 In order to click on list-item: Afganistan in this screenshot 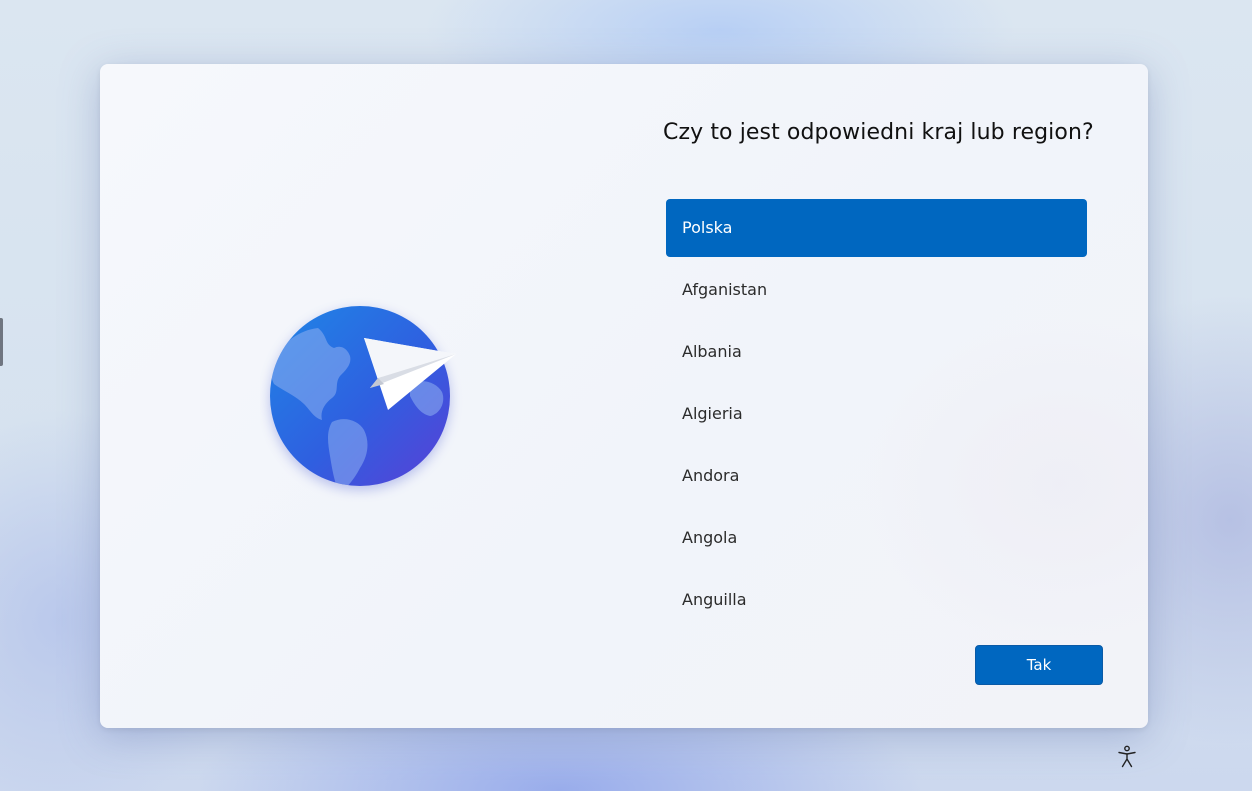, I will do `click(876, 290)`.